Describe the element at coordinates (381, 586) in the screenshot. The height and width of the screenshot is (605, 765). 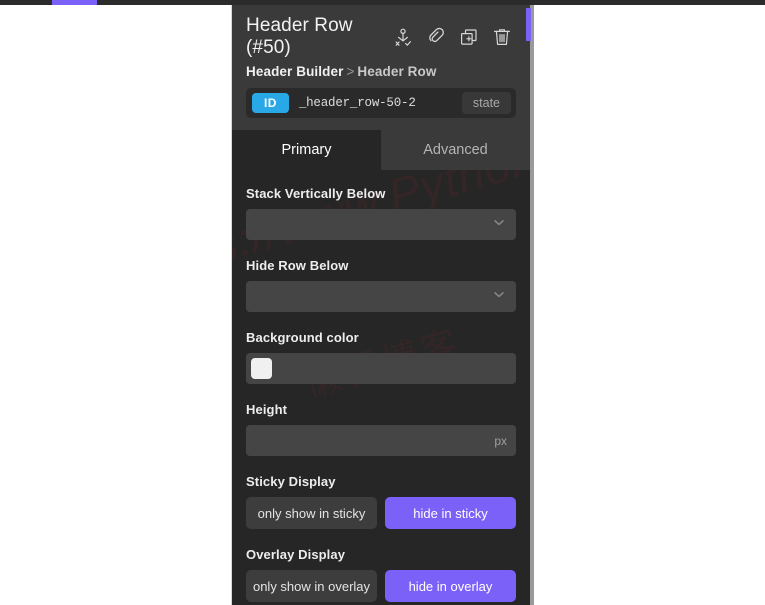
I see `overlay-display-button-group: only show in overlay hide in overlay` at that location.